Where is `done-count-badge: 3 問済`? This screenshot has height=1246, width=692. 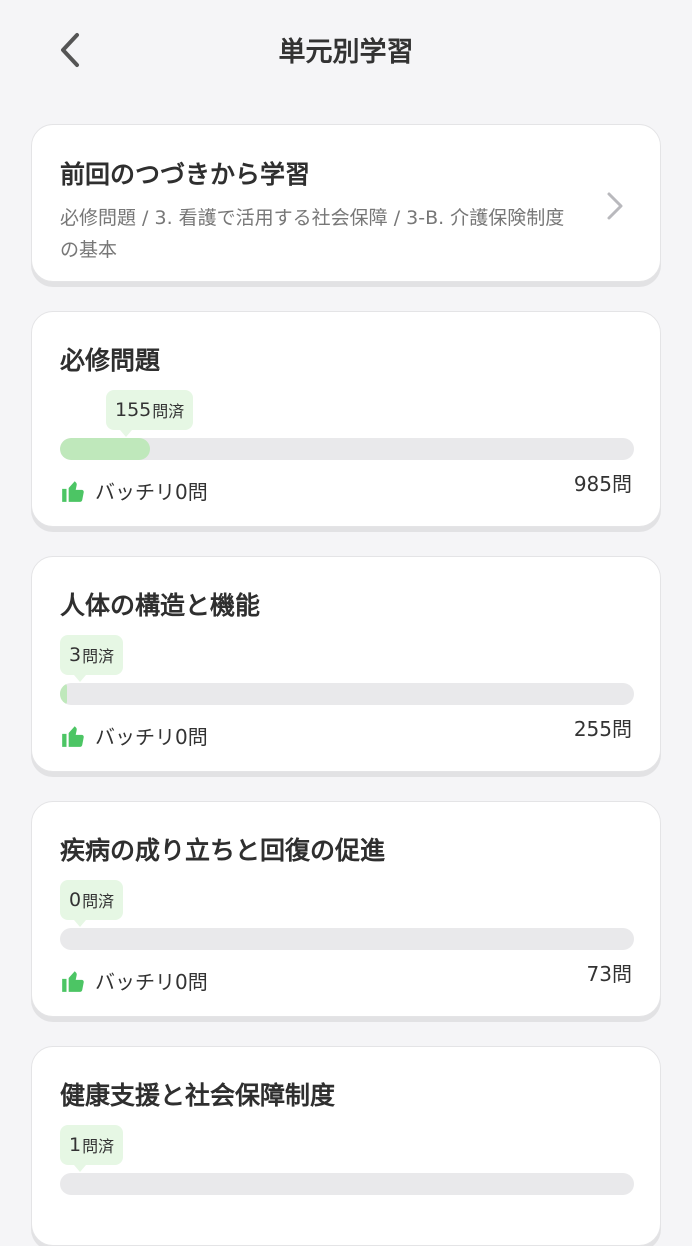 done-count-badge: 3 問済 is located at coordinates (92, 658).